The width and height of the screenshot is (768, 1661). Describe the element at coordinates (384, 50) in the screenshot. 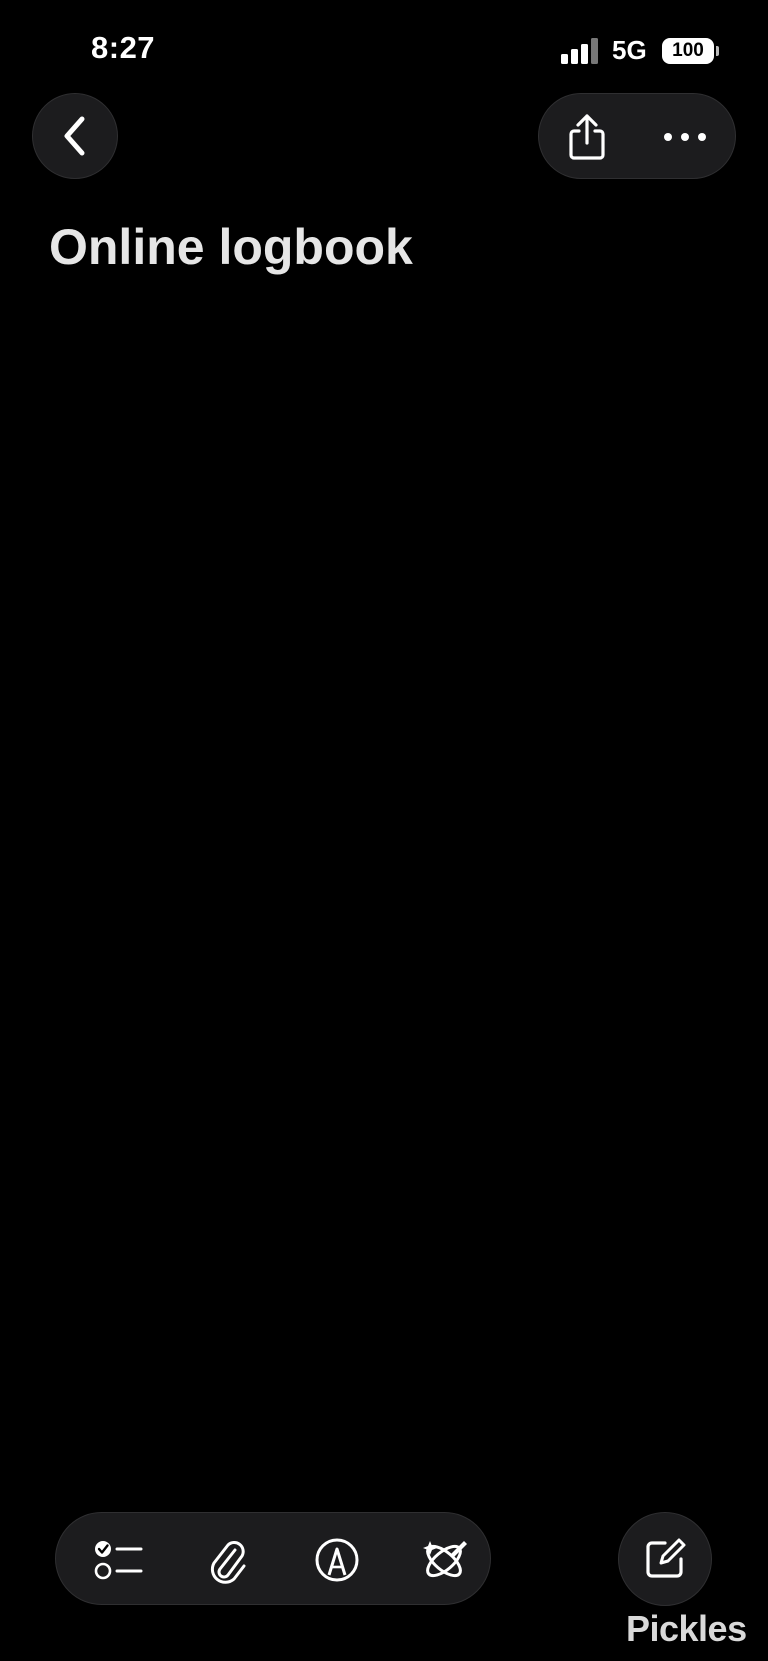

I see `status-bar: 8:27 5G 100` at that location.